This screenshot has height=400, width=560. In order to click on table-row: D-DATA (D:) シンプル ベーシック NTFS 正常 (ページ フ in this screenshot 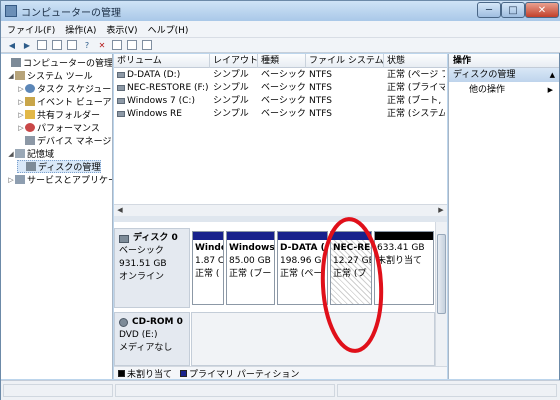, I will do `click(280, 75)`.